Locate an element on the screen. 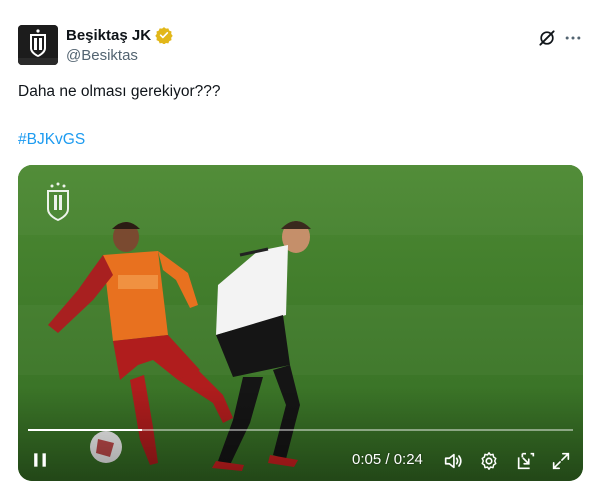  more-icon is located at coordinates (573, 38).